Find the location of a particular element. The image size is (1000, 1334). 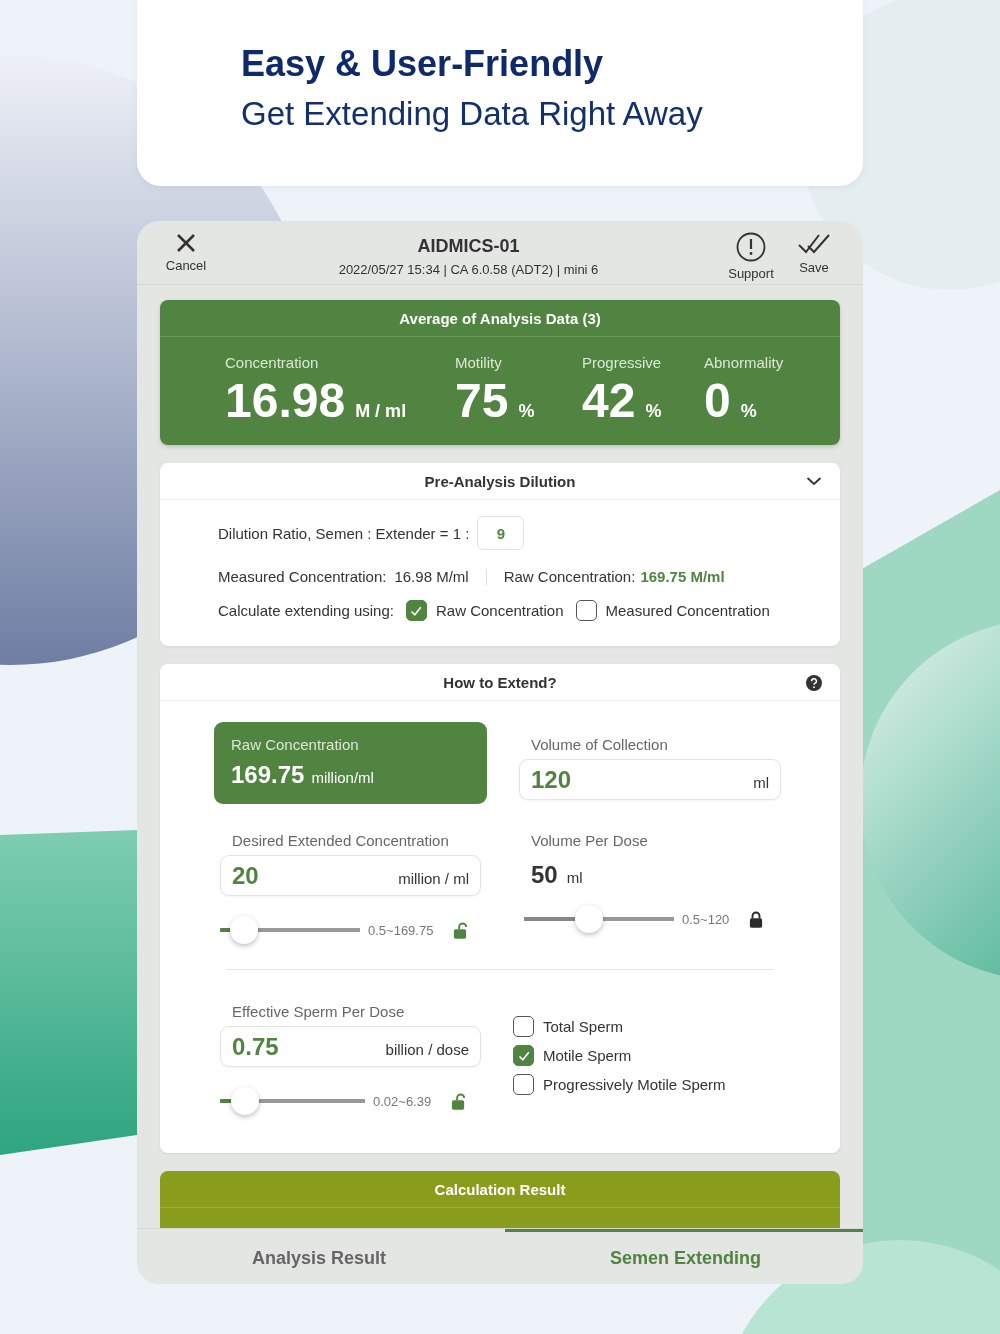

metric-label: Abnormality is located at coordinates (744, 362).